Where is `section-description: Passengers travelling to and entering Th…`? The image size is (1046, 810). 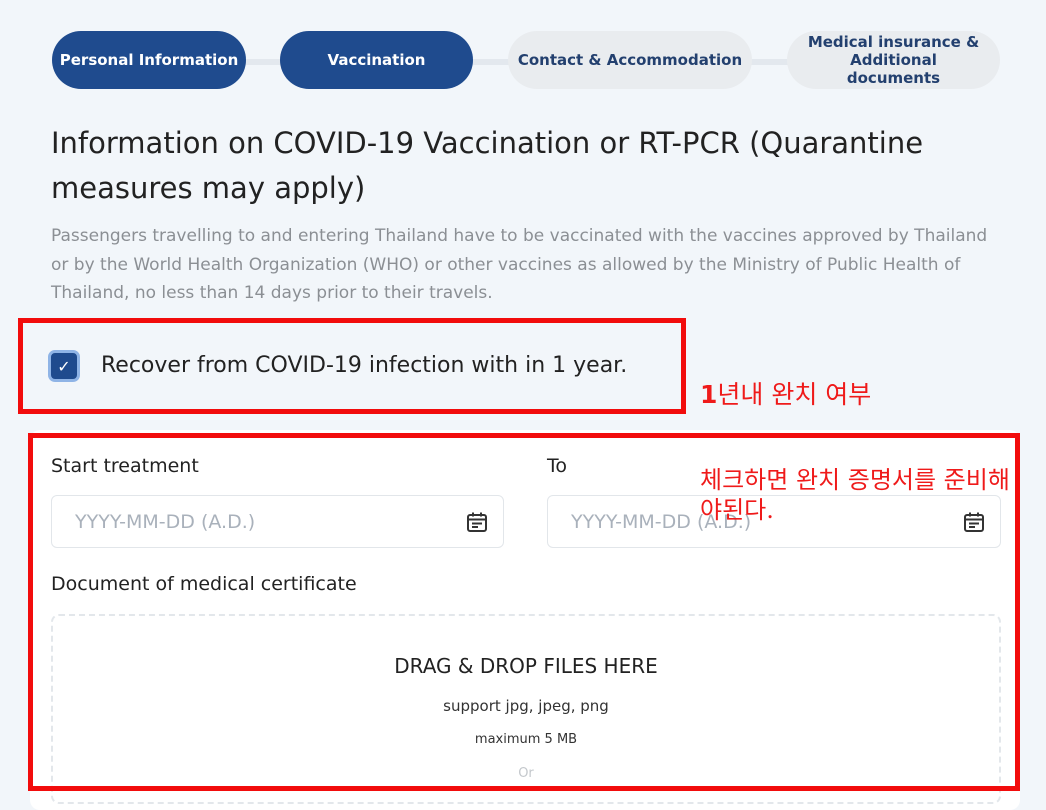 section-description: Passengers travelling to and entering Th… is located at coordinates (519, 264).